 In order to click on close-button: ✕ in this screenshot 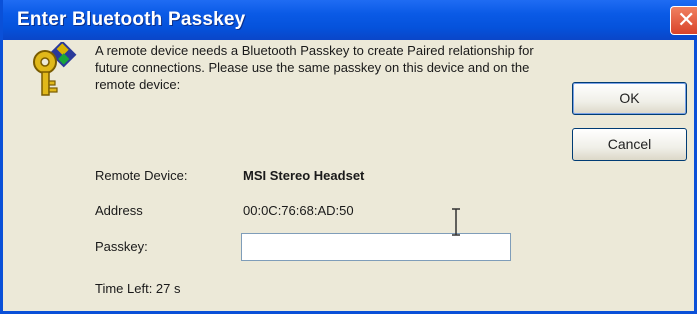, I will do `click(683, 20)`.